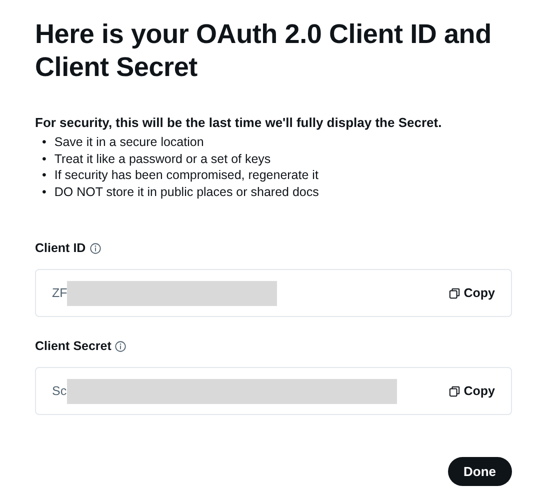  Describe the element at coordinates (60, 293) in the screenshot. I see `credential-value: ZF` at that location.